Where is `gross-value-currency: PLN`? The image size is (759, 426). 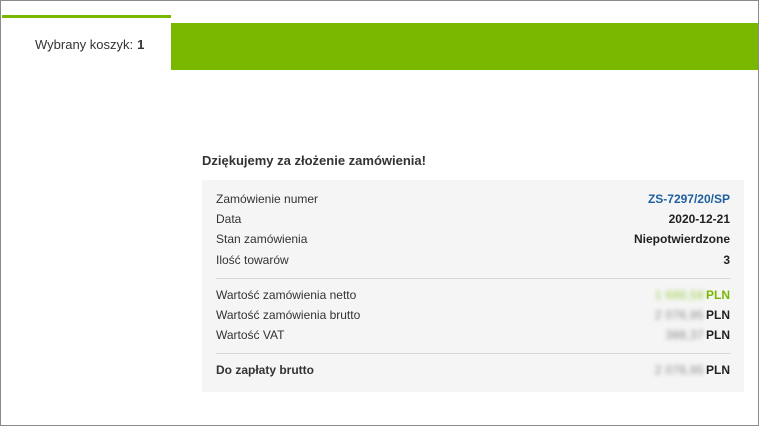 gross-value-currency: PLN is located at coordinates (718, 315).